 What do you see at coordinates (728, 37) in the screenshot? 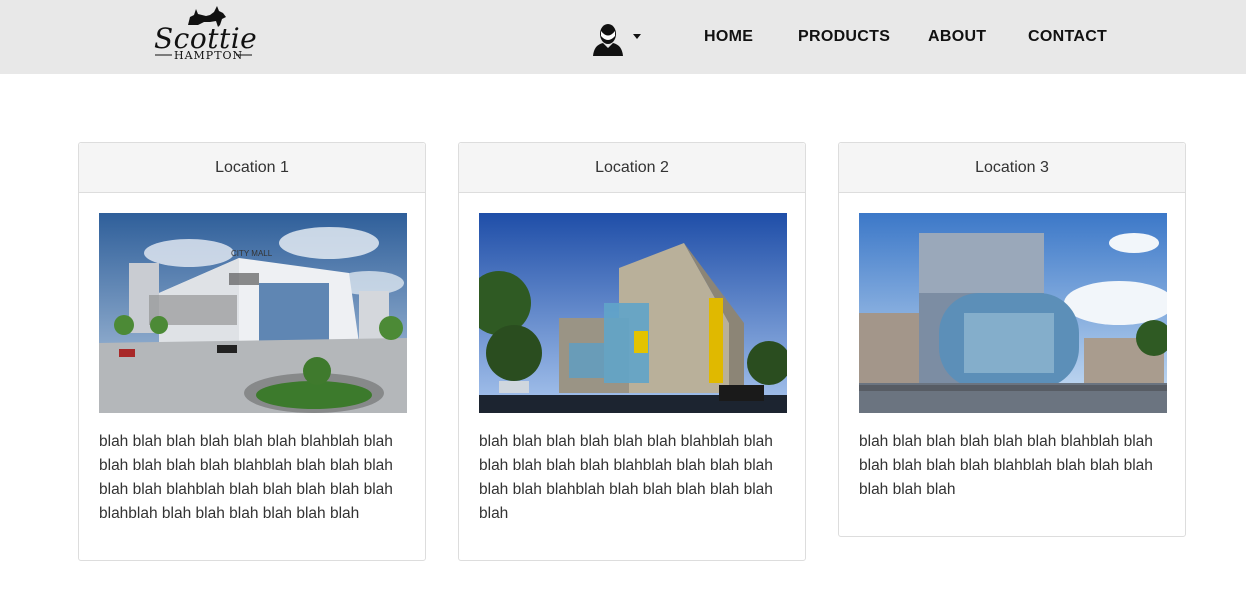
I see `nav-home: HOME` at bounding box center [728, 37].